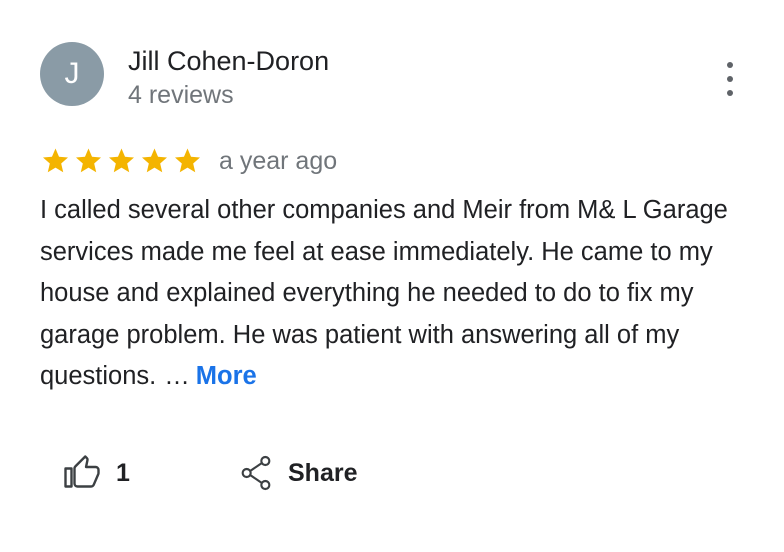 The image size is (784, 552). I want to click on thumbs-up-icon, so click(82, 473).